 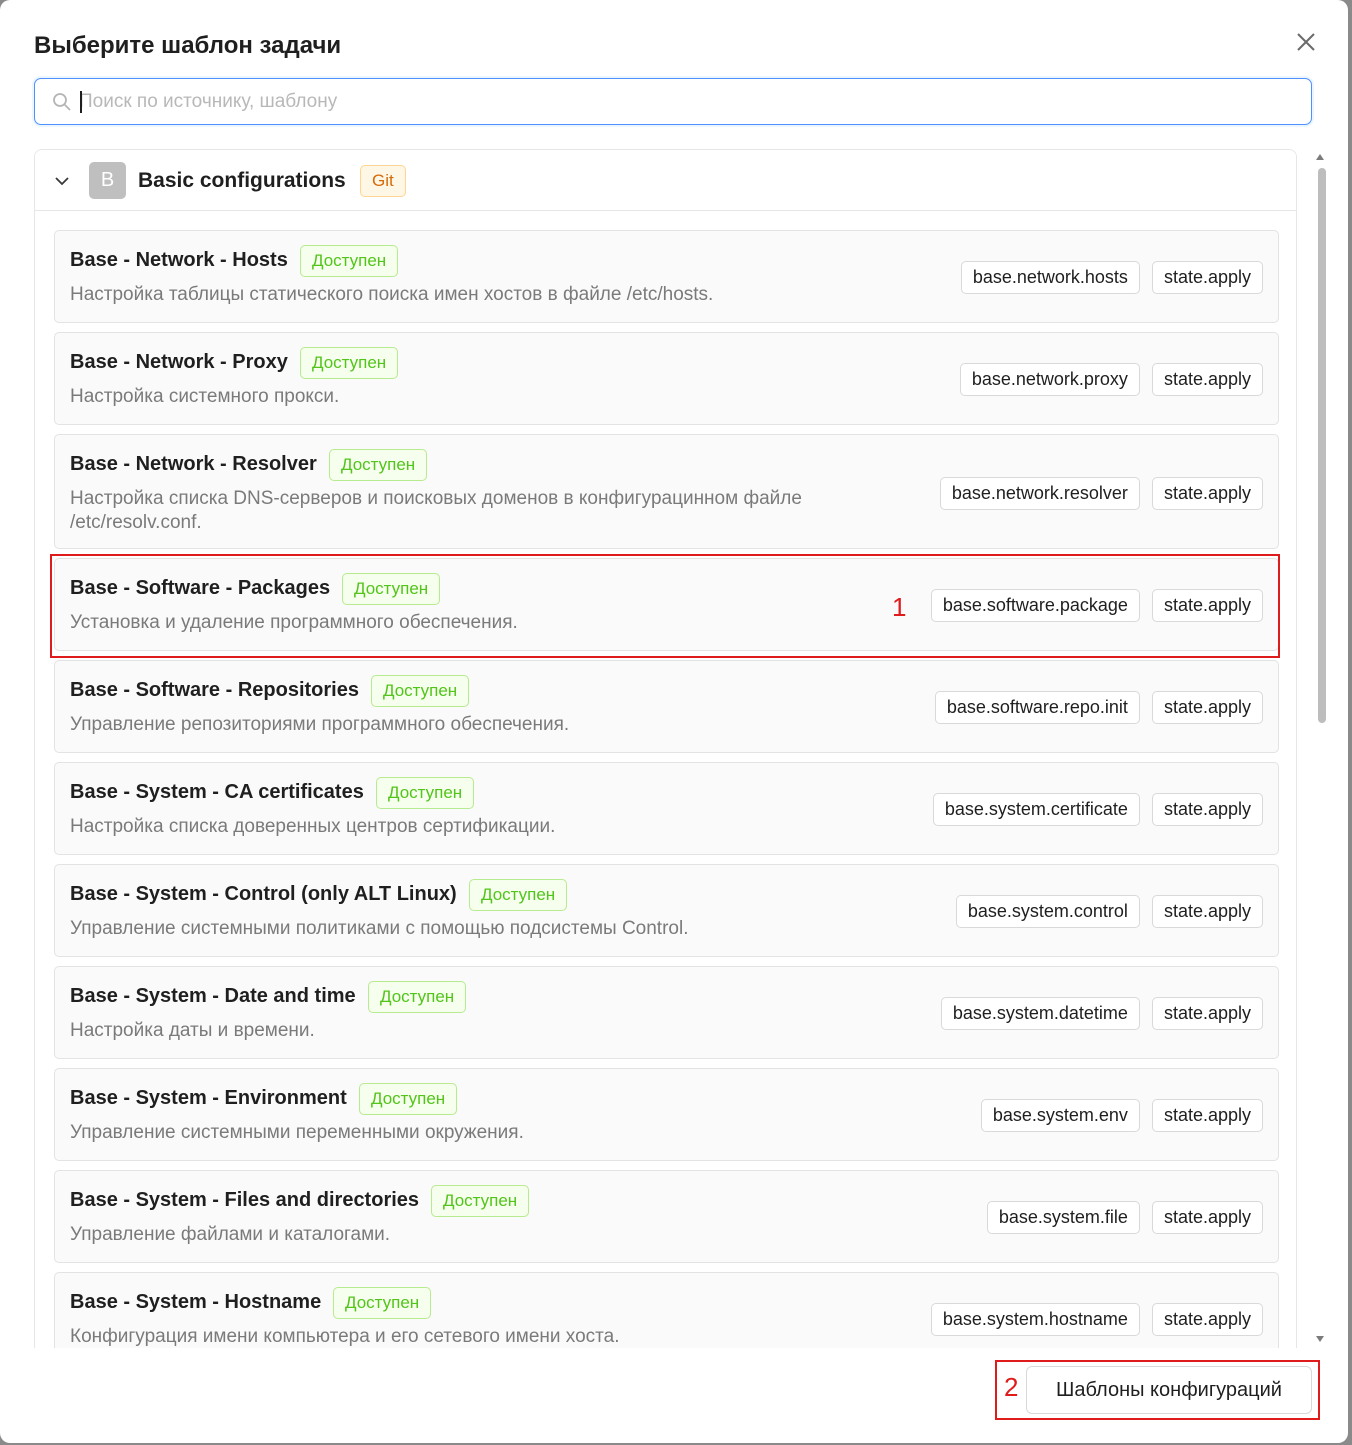 I want to click on template-title: Base - System - Files and directories, so click(x=245, y=1200).